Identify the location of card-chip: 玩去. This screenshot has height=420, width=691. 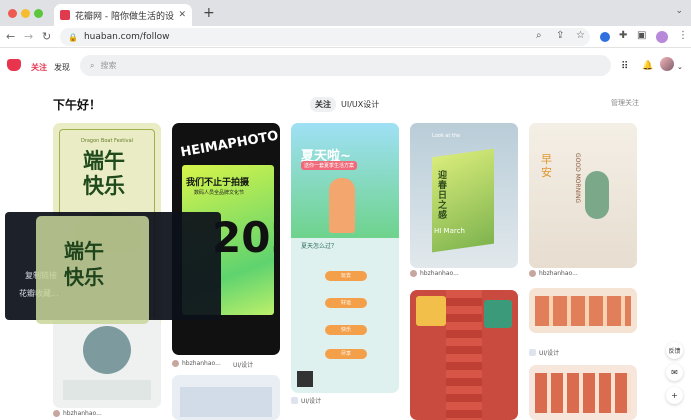
(346, 276).